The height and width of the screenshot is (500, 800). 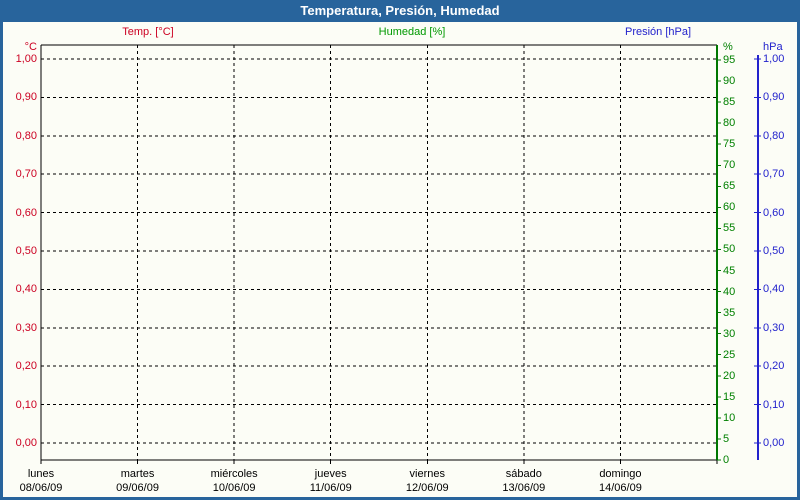 What do you see at coordinates (30, 47) in the screenshot?
I see `temp-axis-unit-label: °C` at bounding box center [30, 47].